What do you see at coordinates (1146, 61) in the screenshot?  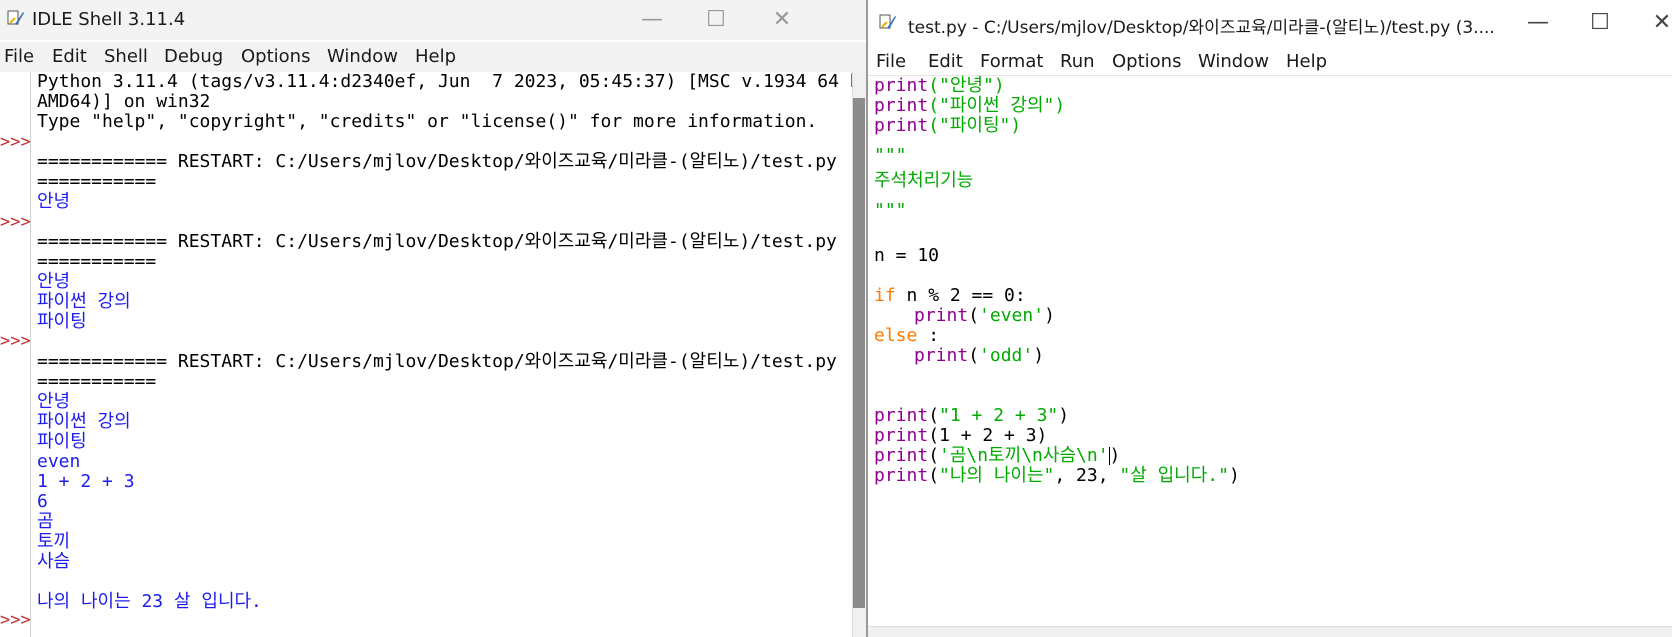 I see `editor-menu-options: Options` at bounding box center [1146, 61].